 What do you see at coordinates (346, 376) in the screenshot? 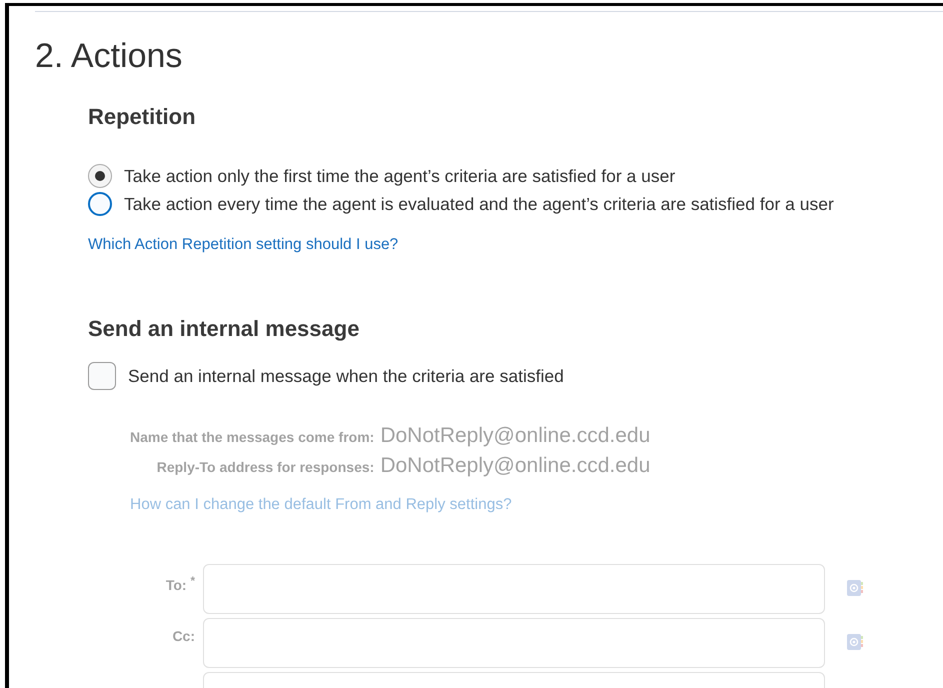
I see `checkbox-label: Send an internal message when the criteria are satisfied` at bounding box center [346, 376].